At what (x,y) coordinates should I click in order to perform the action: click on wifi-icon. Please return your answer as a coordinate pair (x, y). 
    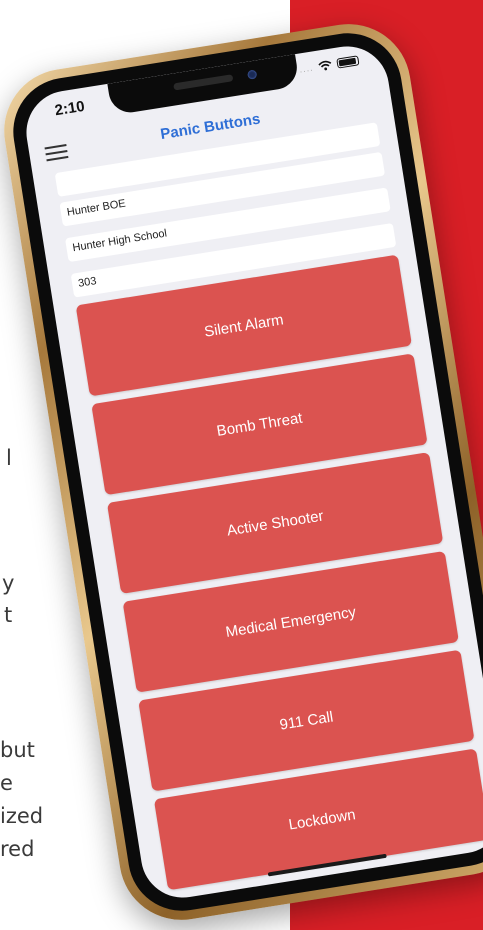
    Looking at the image, I should click on (325, 65).